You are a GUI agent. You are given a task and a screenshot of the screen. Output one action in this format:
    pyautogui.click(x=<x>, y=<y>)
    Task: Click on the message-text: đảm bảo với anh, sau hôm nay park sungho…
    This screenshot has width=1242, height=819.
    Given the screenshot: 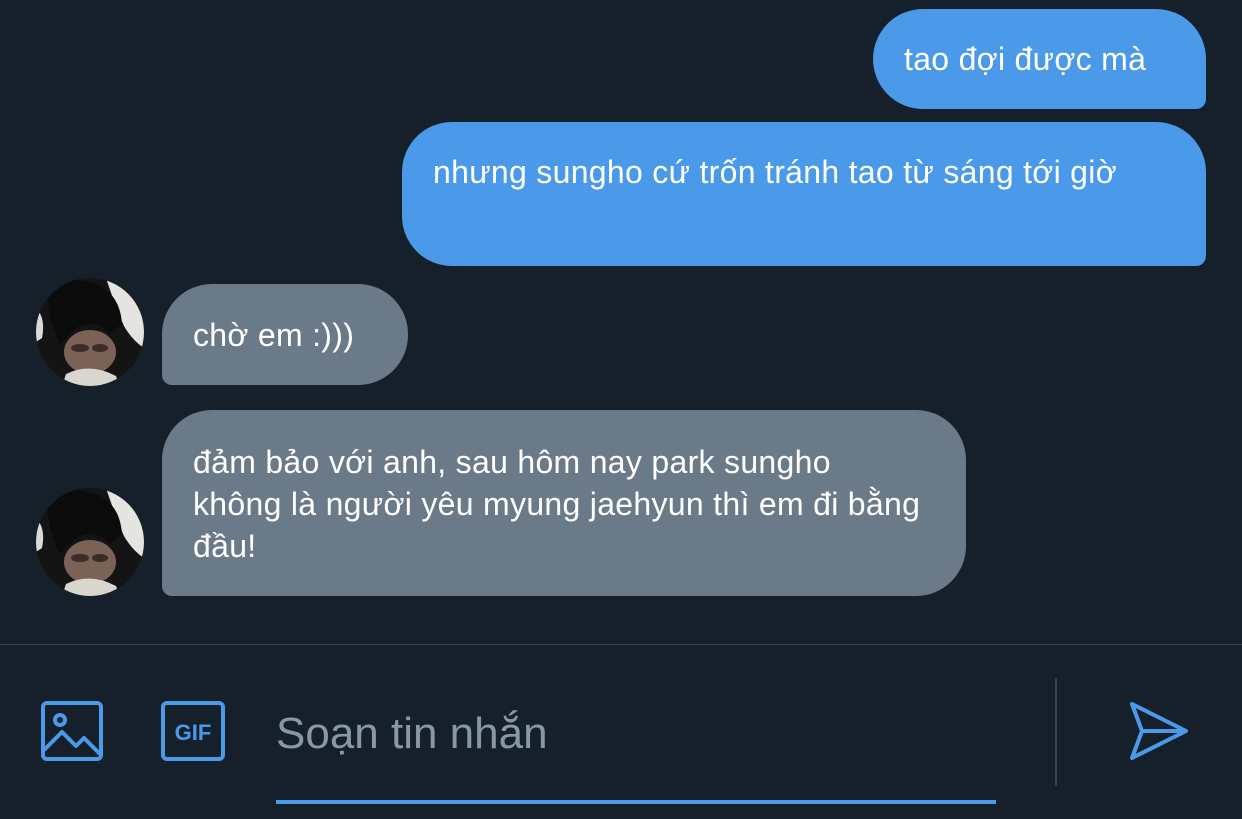 What is the action you would take?
    pyautogui.click(x=557, y=504)
    